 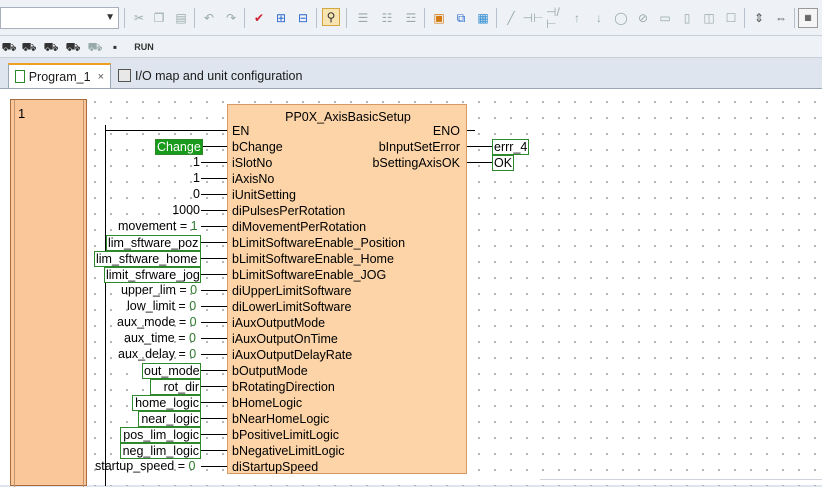 I want to click on fb-title: PP0X_AxisBasicSetup, so click(x=348, y=117).